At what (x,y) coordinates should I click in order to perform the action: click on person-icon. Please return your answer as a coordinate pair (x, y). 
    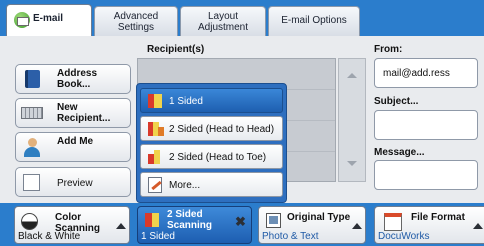
    Looking at the image, I should click on (33, 148).